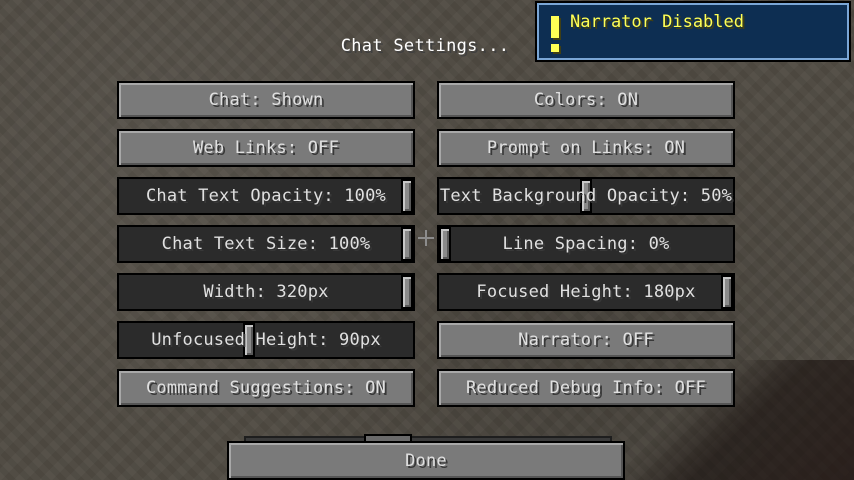 Image resolution: width=854 pixels, height=480 pixels. I want to click on command-suggestions-button: Command Suggestions: ON, so click(266, 388).